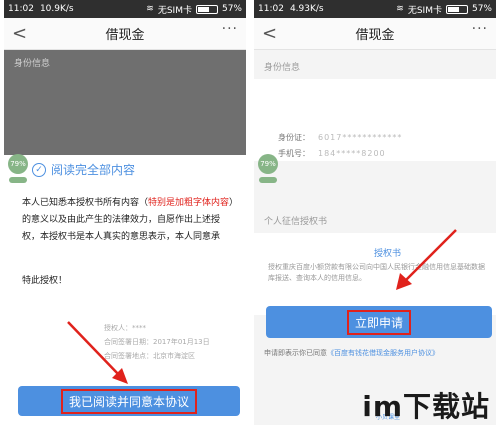 Image resolution: width=499 pixels, height=425 pixels. What do you see at coordinates (157, 342) in the screenshot?
I see `signature-line: 合同签署日期：2017年01月13日` at bounding box center [157, 342].